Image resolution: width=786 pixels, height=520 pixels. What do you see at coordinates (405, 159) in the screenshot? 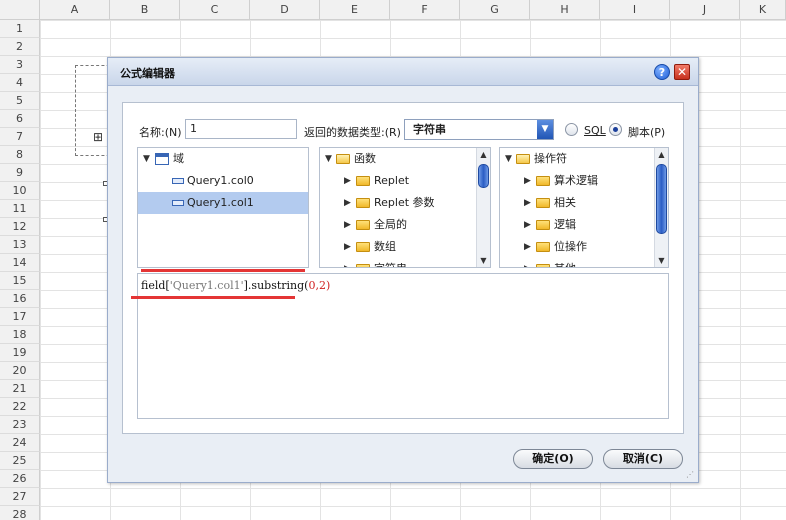
I see `tree-node-root: ▼ 函数` at bounding box center [405, 159].